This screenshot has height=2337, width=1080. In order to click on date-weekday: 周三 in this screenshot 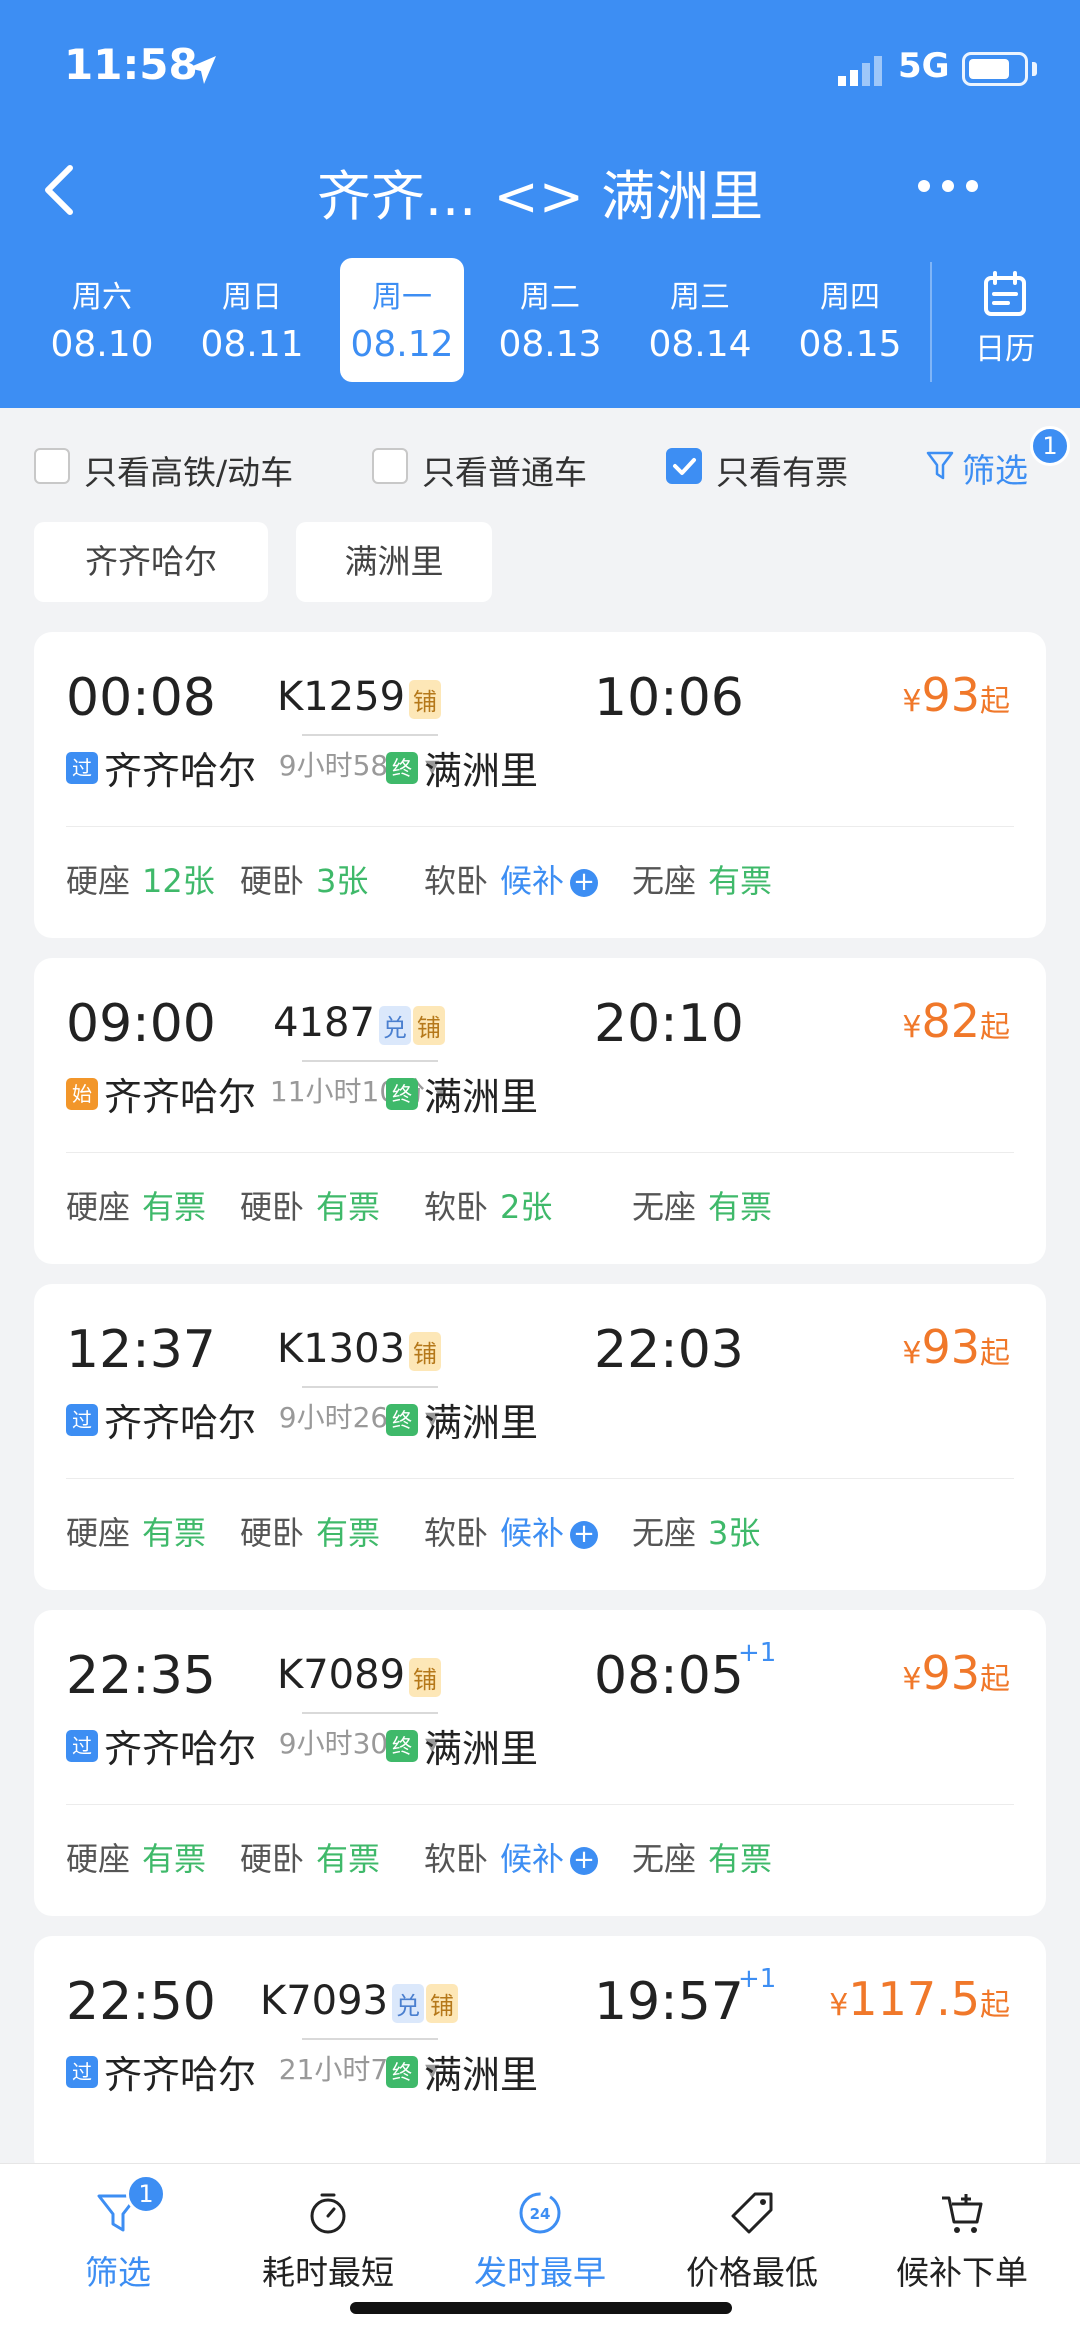, I will do `click(700, 297)`.